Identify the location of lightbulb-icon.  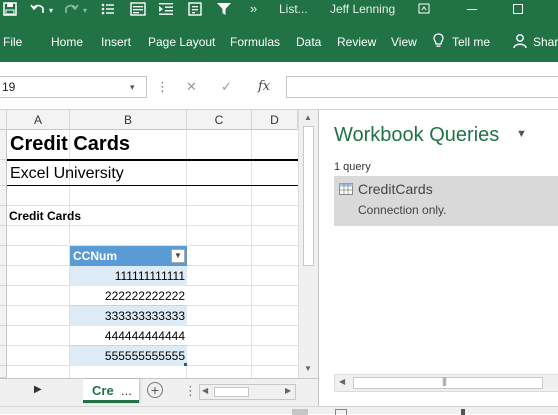
(438, 42).